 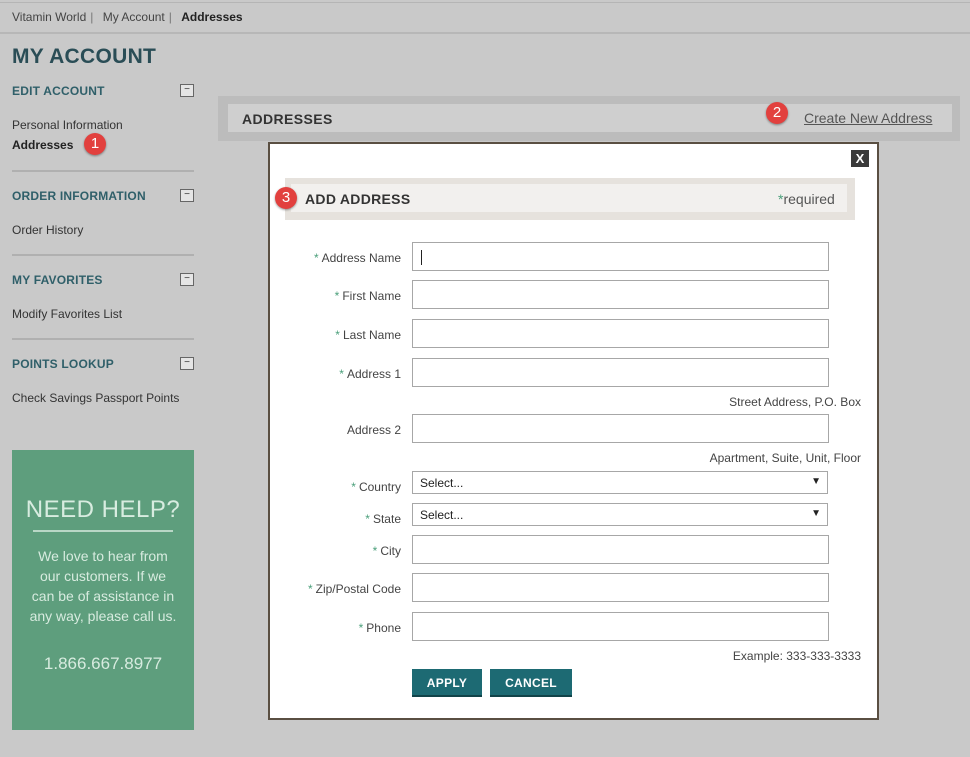 What do you see at coordinates (485, 2) in the screenshot?
I see `top-divider` at bounding box center [485, 2].